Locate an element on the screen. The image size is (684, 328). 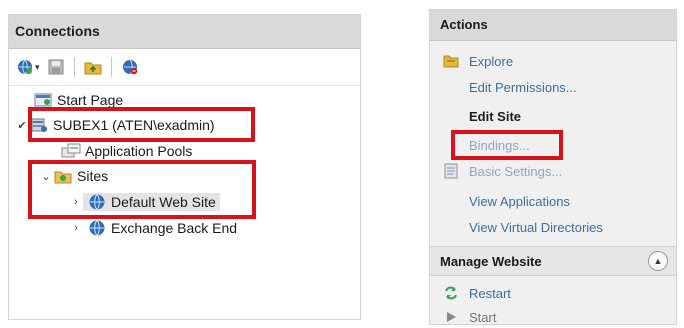
tree-item-label: SUBEX1 (ATEN\exadmin) is located at coordinates (134, 125).